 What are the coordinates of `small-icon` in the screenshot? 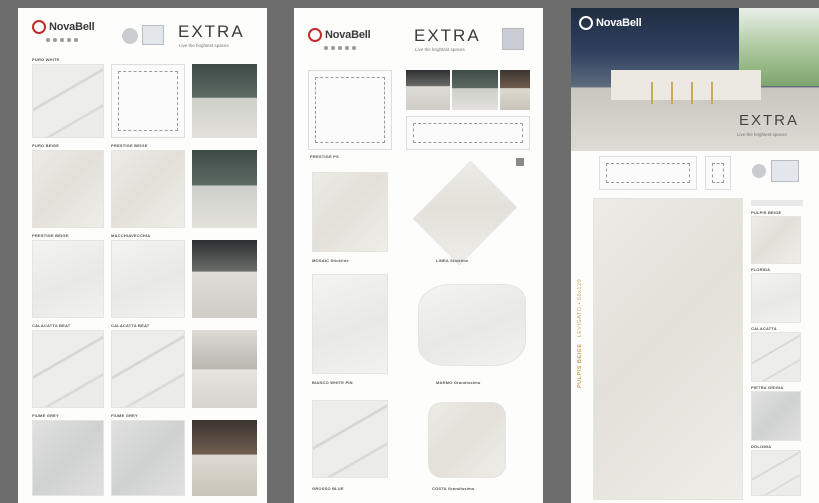 It's located at (520, 162).